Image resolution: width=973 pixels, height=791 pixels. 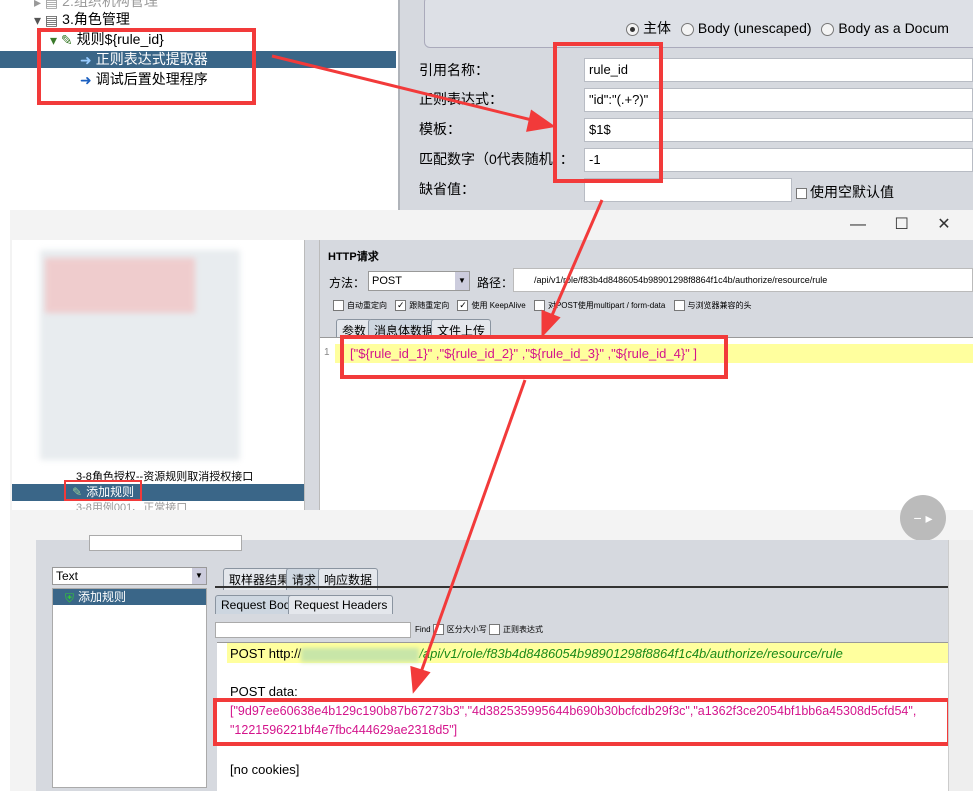 What do you see at coordinates (541, 120) in the screenshot?
I see `arrow-1-head` at bounding box center [541, 120].